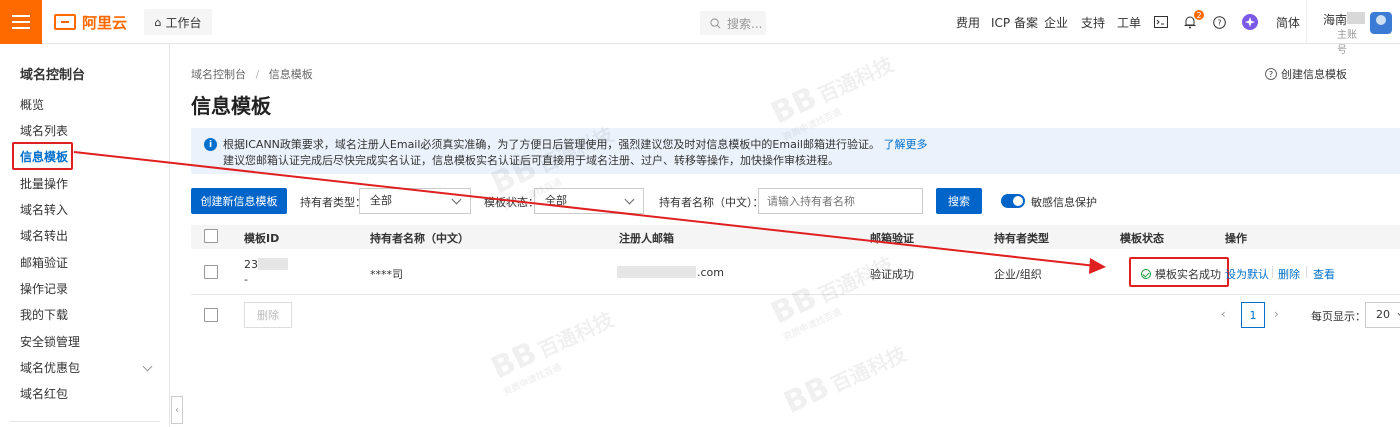 This screenshot has width=1400, height=427. What do you see at coordinates (1247, 274) in the screenshot?
I see `set-default-link: 设为默认` at bounding box center [1247, 274].